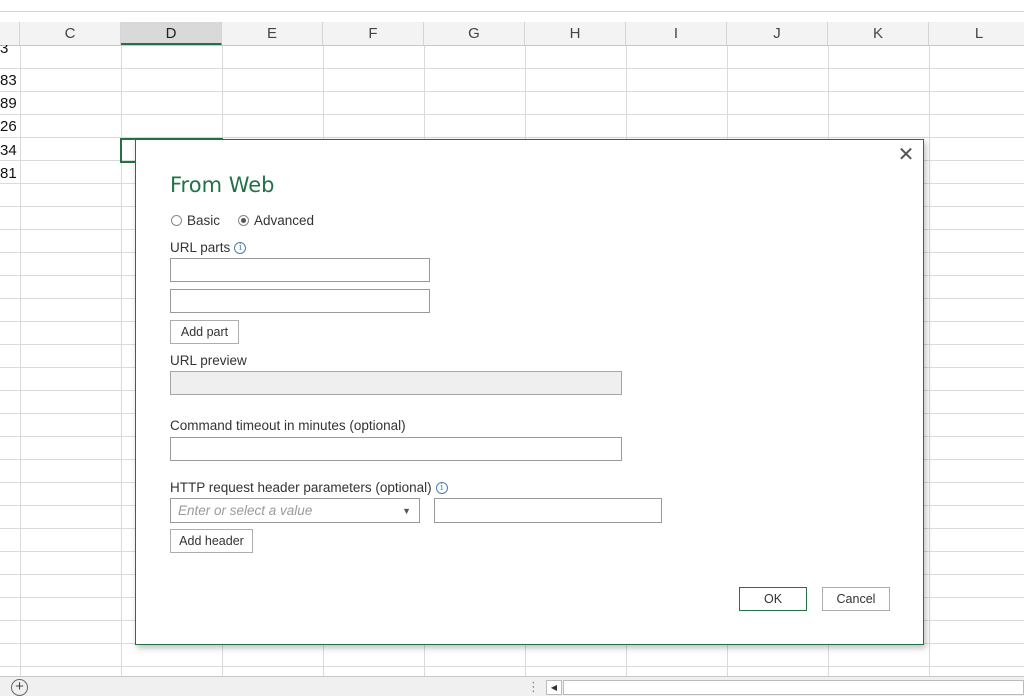  I want to click on ok-button: OK, so click(773, 599).